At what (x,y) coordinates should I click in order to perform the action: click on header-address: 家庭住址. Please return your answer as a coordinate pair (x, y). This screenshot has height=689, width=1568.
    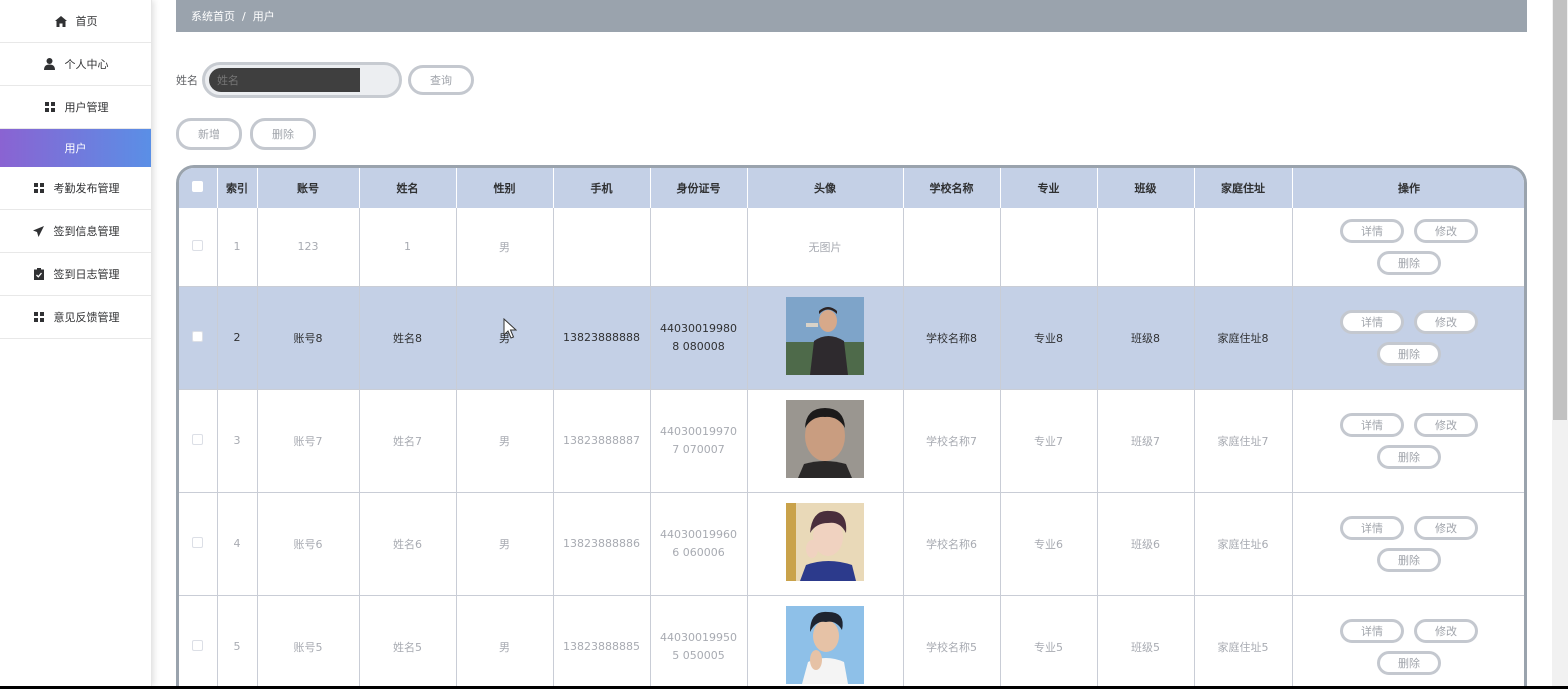
    Looking at the image, I should click on (1243, 188).